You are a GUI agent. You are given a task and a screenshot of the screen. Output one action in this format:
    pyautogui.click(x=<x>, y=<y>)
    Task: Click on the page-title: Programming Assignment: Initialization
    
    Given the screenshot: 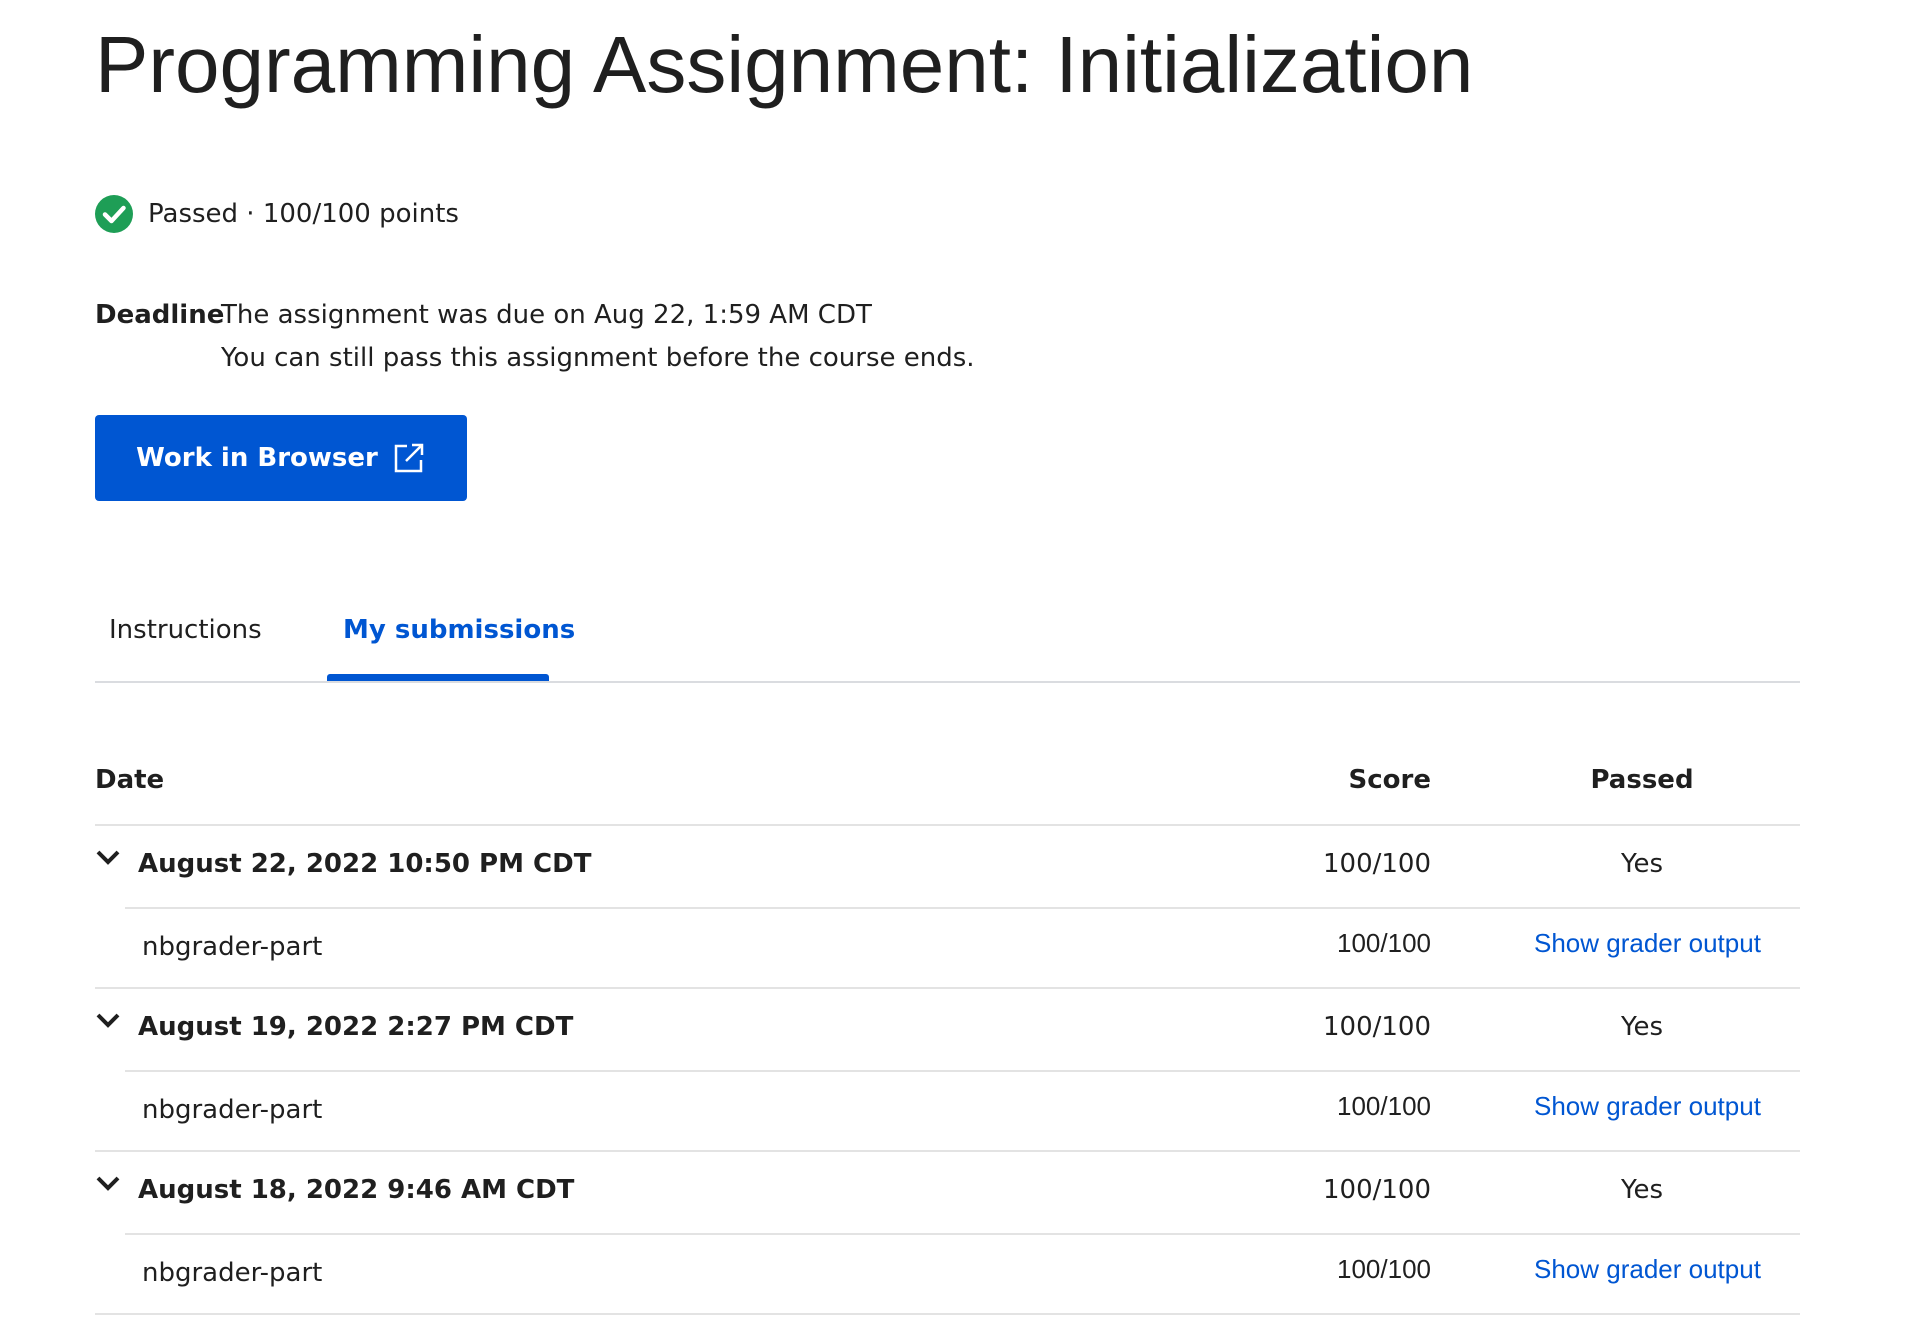 What is the action you would take?
    pyautogui.click(x=784, y=64)
    